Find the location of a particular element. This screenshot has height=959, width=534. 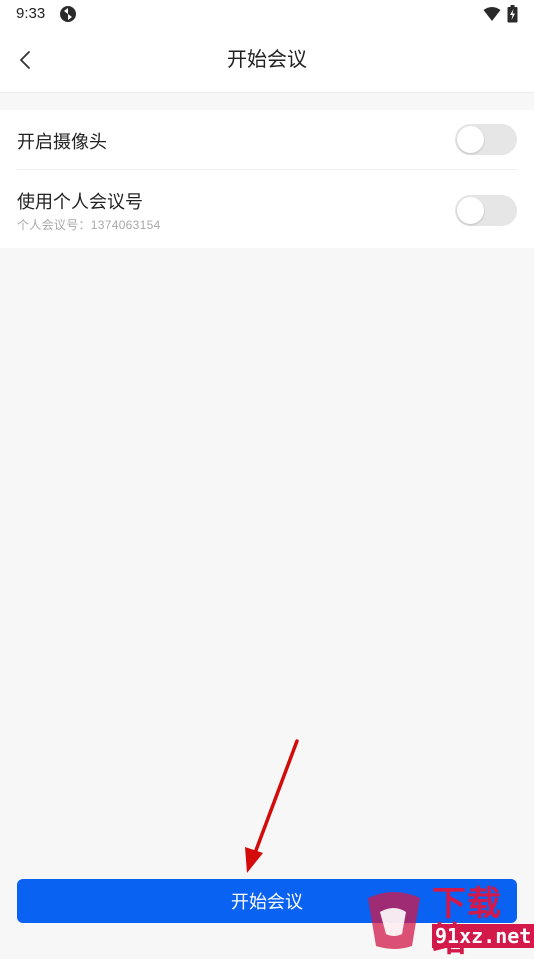

settings-card: 开启摄像头 使用个人会议号 个人会议号：1374063154 is located at coordinates (267, 179).